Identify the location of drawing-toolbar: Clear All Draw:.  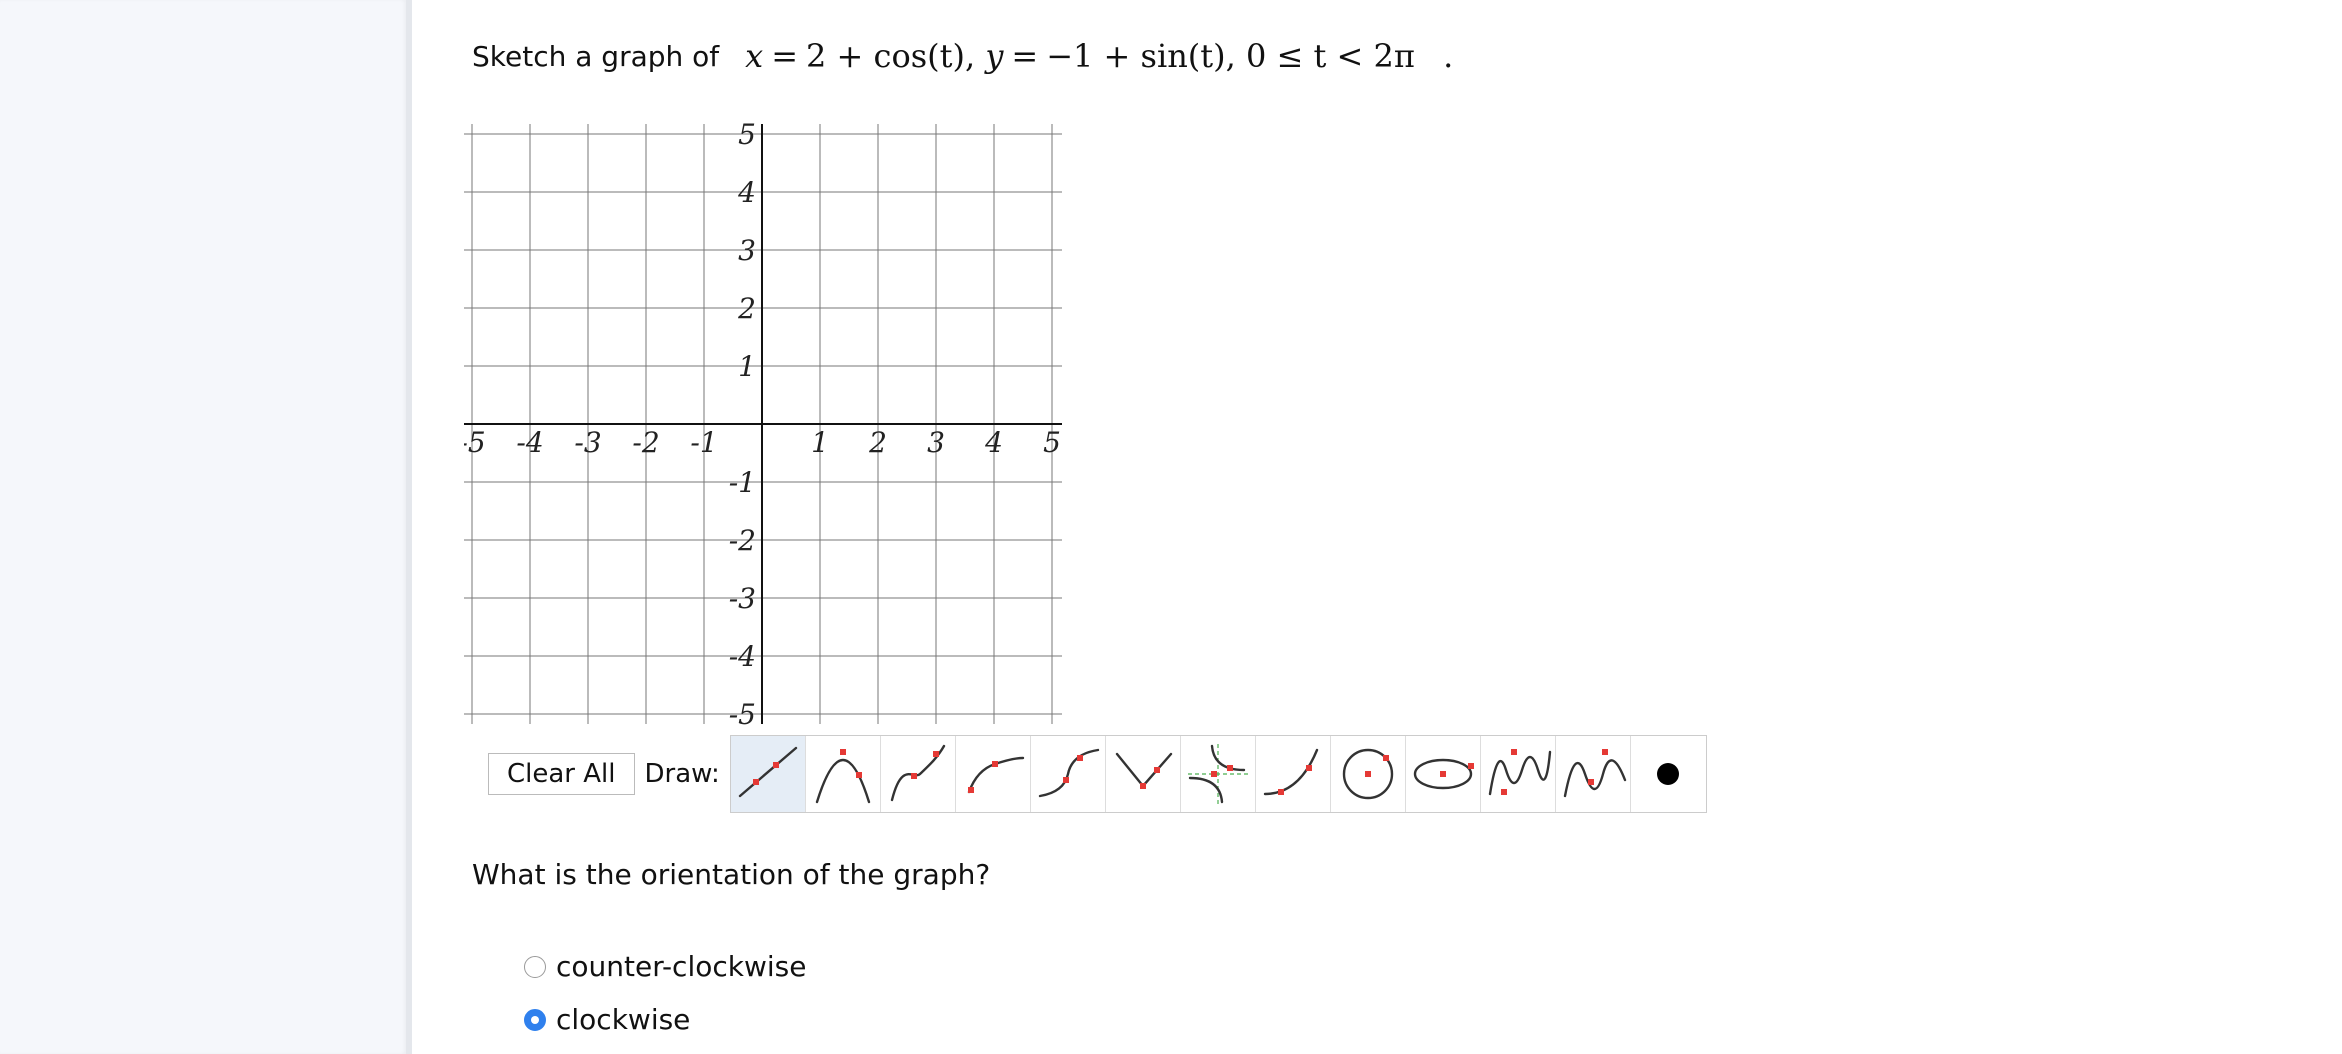
(1097, 774).